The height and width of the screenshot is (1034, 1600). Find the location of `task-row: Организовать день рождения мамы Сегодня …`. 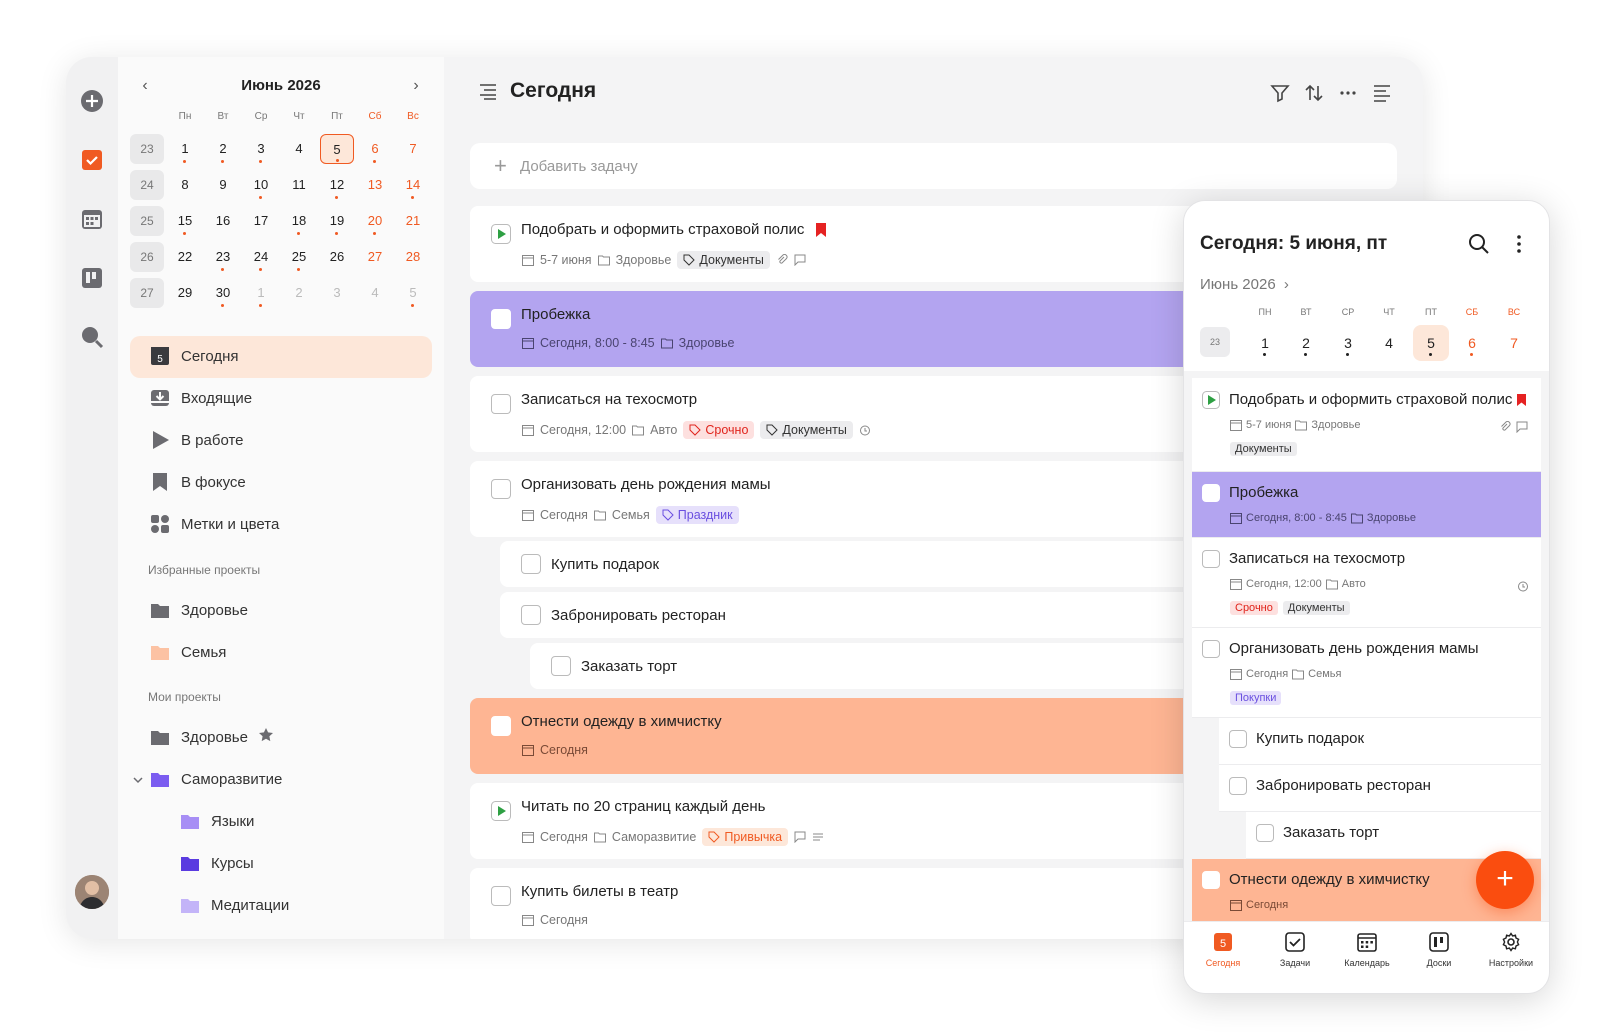

task-row: Организовать день рождения мамы Сегодня … is located at coordinates (850, 499).